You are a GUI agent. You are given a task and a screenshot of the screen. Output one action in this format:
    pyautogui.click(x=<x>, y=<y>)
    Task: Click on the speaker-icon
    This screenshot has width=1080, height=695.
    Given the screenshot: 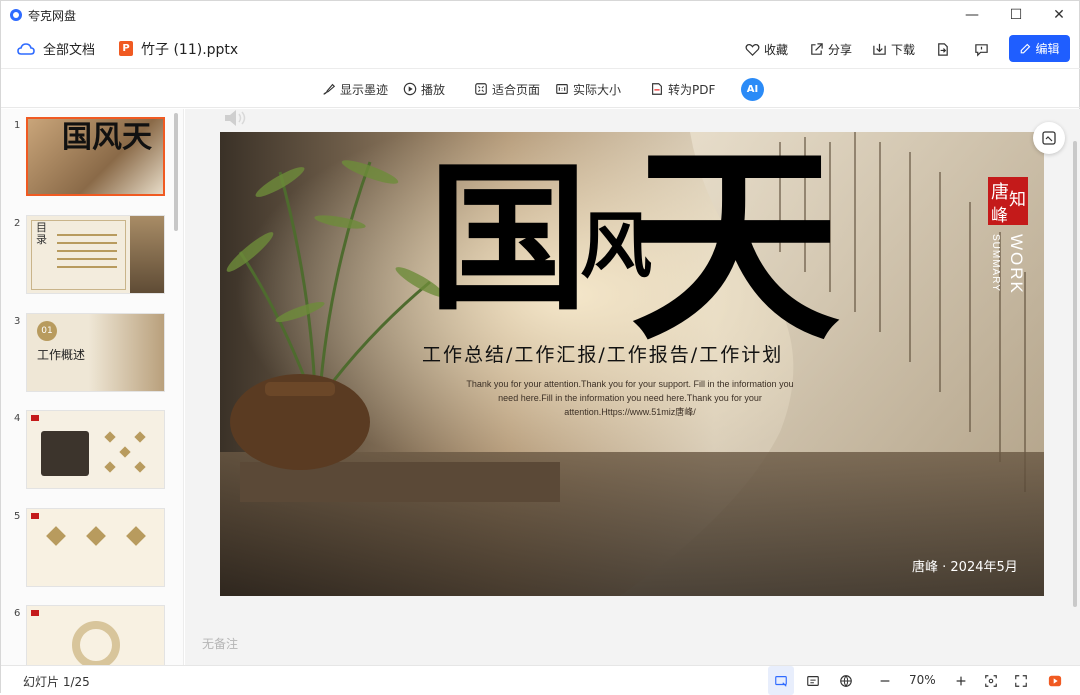 What is the action you would take?
    pyautogui.click(x=236, y=118)
    